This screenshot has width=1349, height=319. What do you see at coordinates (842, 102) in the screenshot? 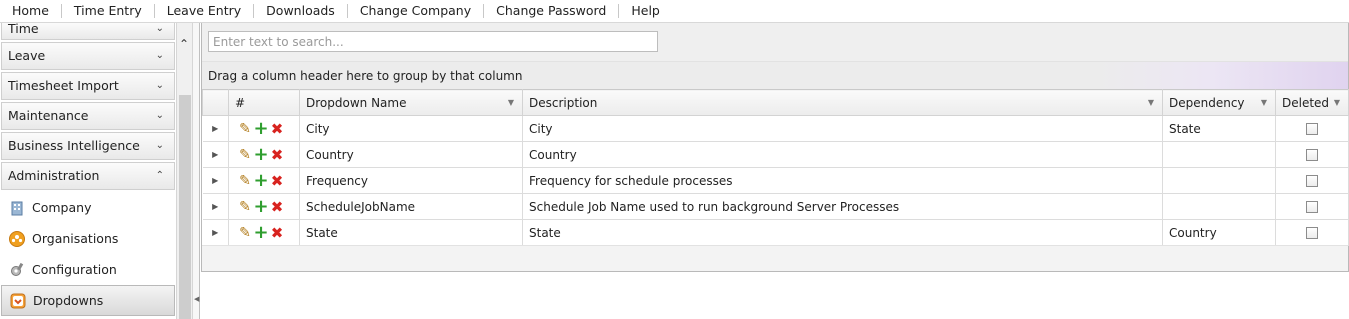
I see `header-description: Description ▼` at bounding box center [842, 102].